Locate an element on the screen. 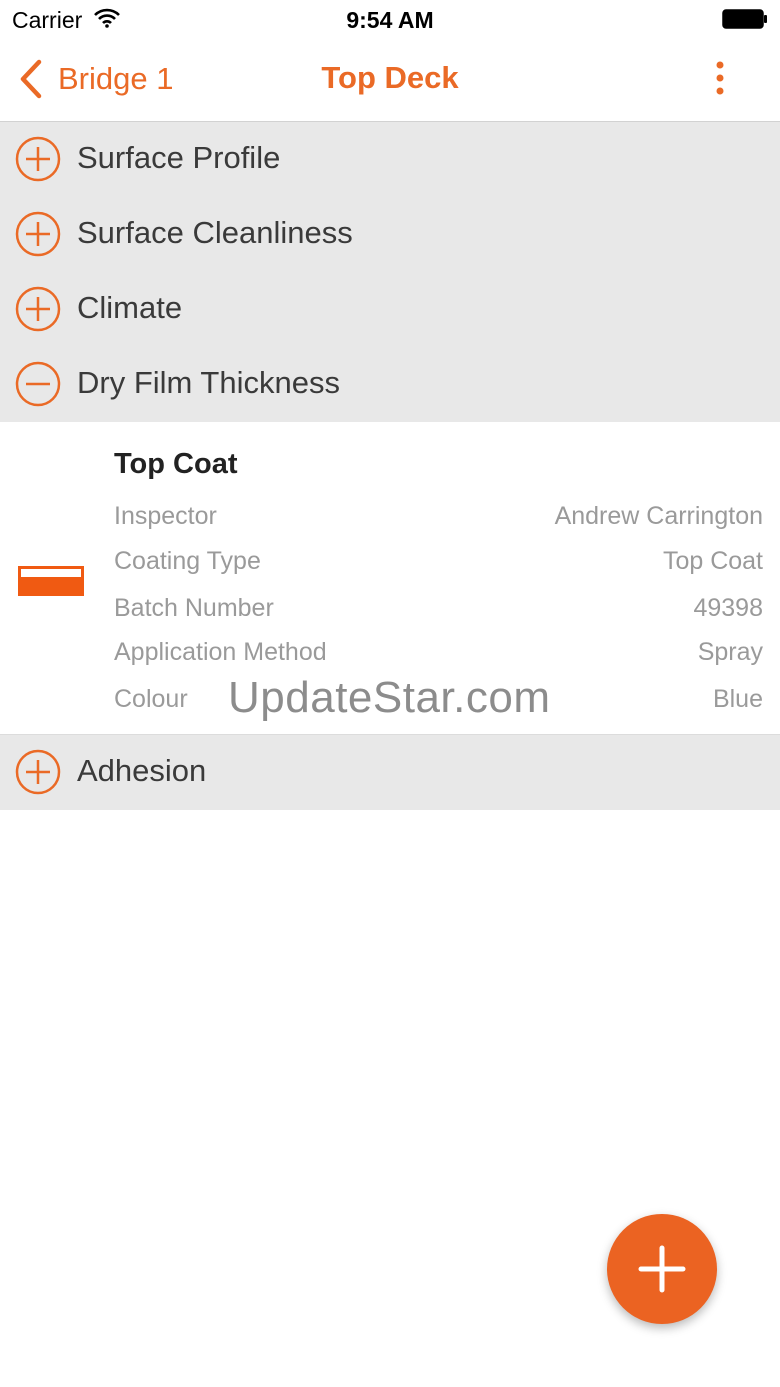  section-label: Adhesion is located at coordinates (142, 770).